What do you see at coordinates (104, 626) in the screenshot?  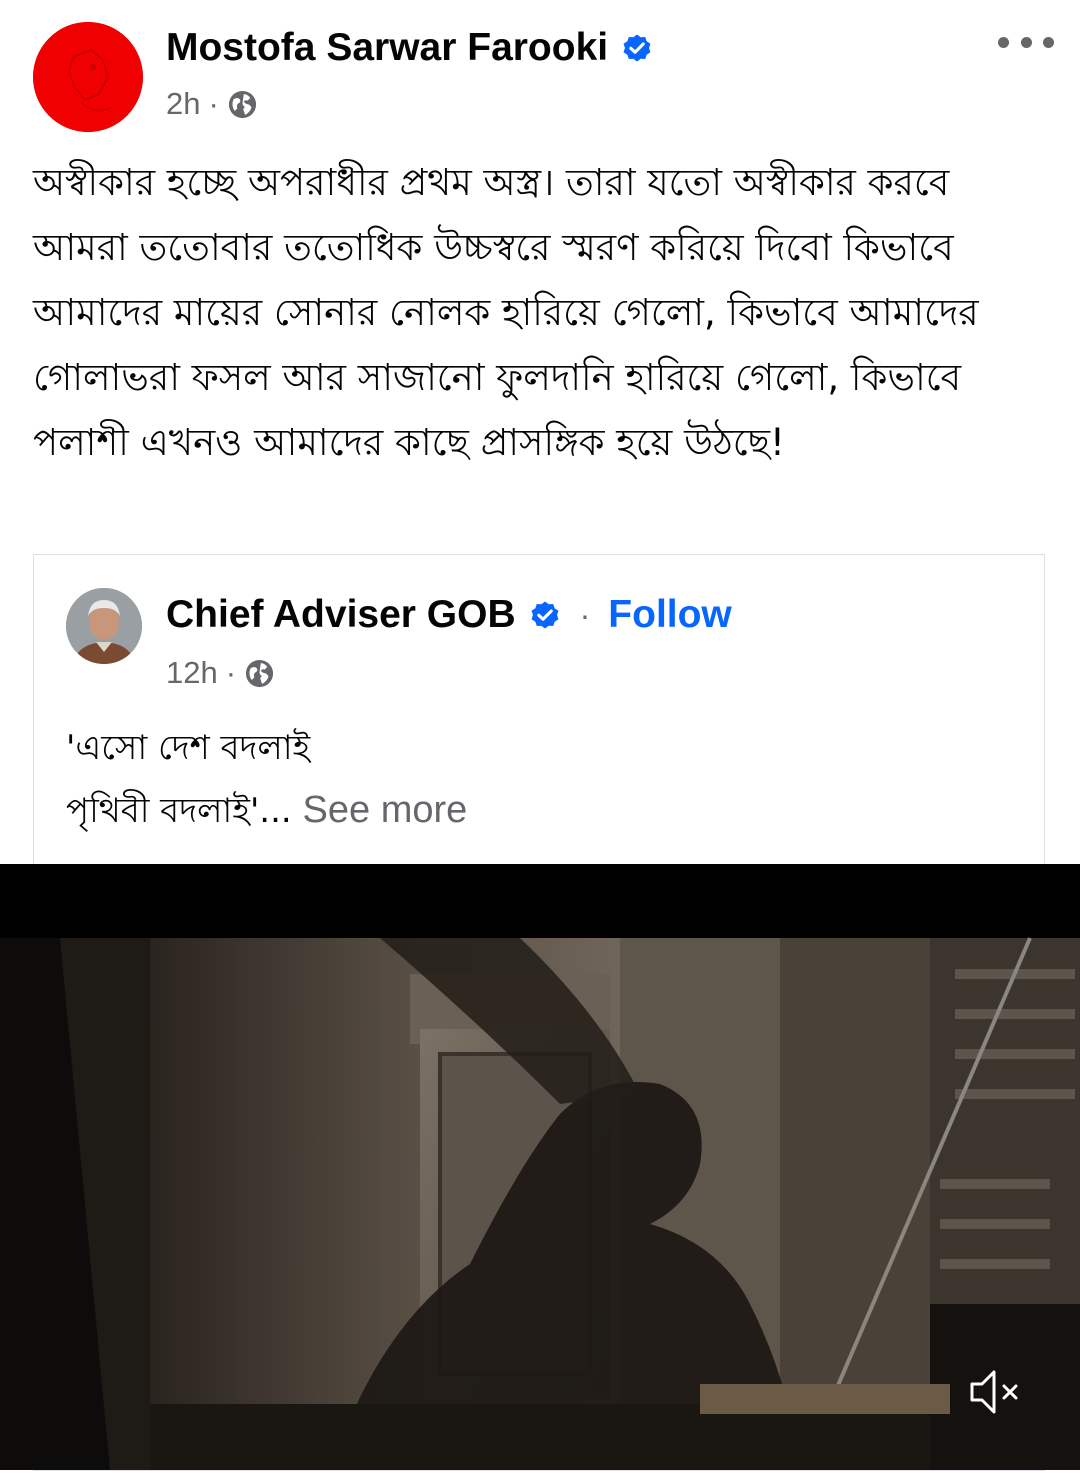 I see `shared-author-avatar` at bounding box center [104, 626].